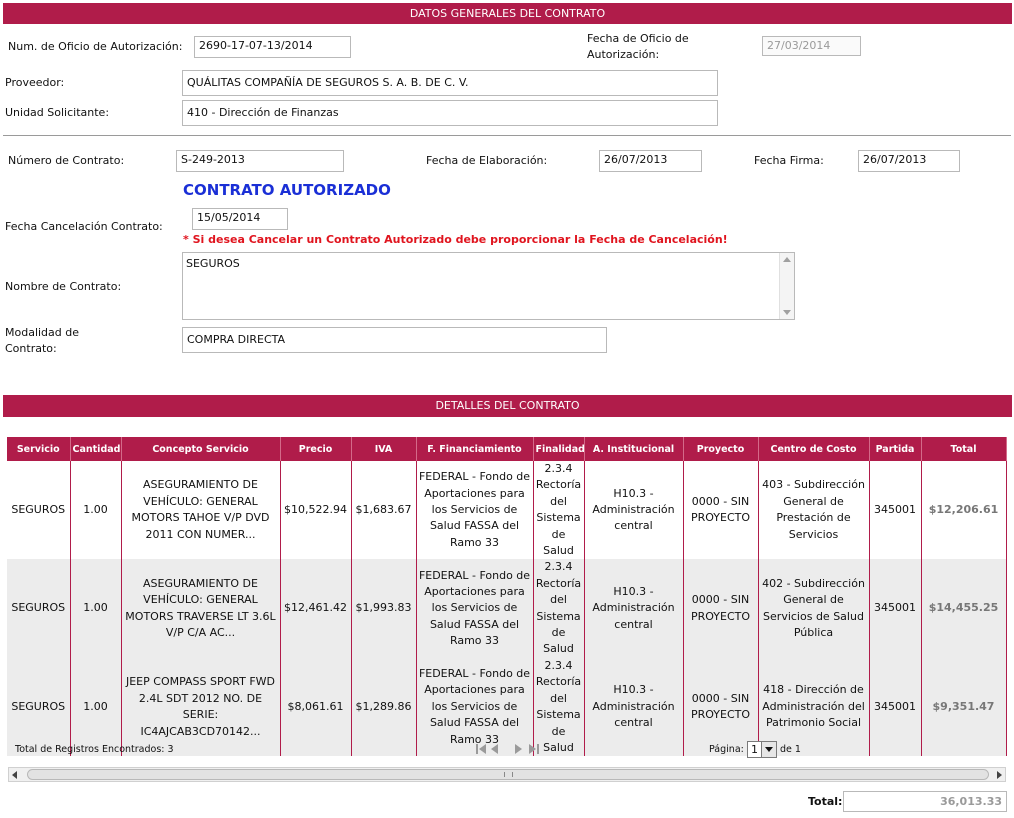 This screenshot has height=818, width=1014. Describe the element at coordinates (96, 449) in the screenshot. I see `col-header: Cantidad` at that location.